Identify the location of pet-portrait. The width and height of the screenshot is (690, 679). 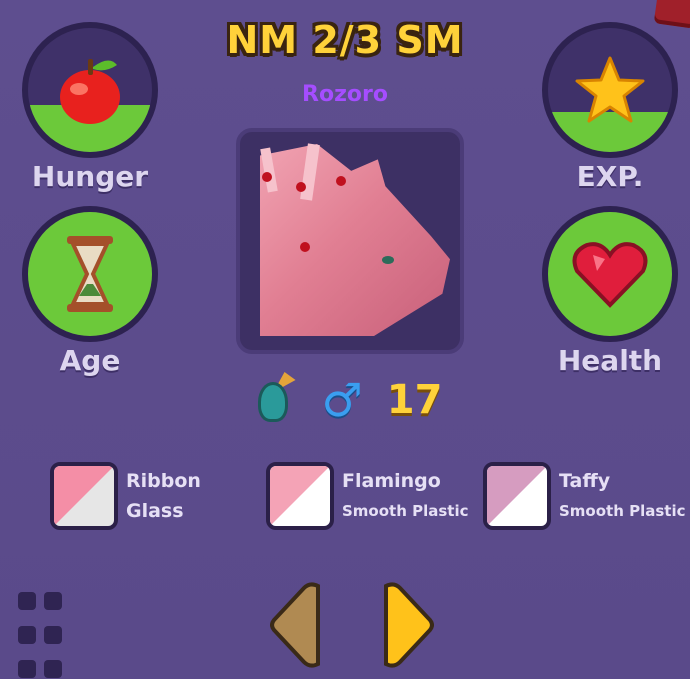
(350, 241).